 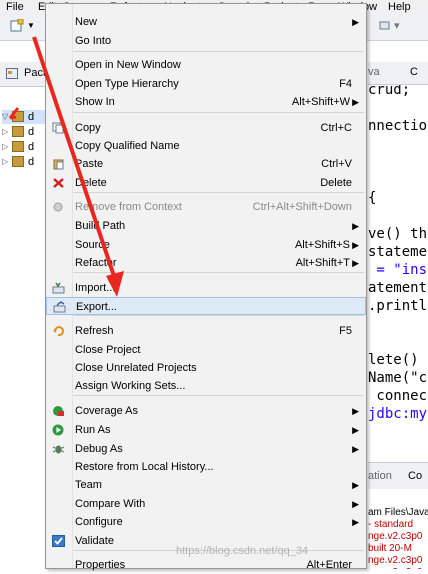 What do you see at coordinates (58, 183) in the screenshot?
I see `delete-icon` at bounding box center [58, 183].